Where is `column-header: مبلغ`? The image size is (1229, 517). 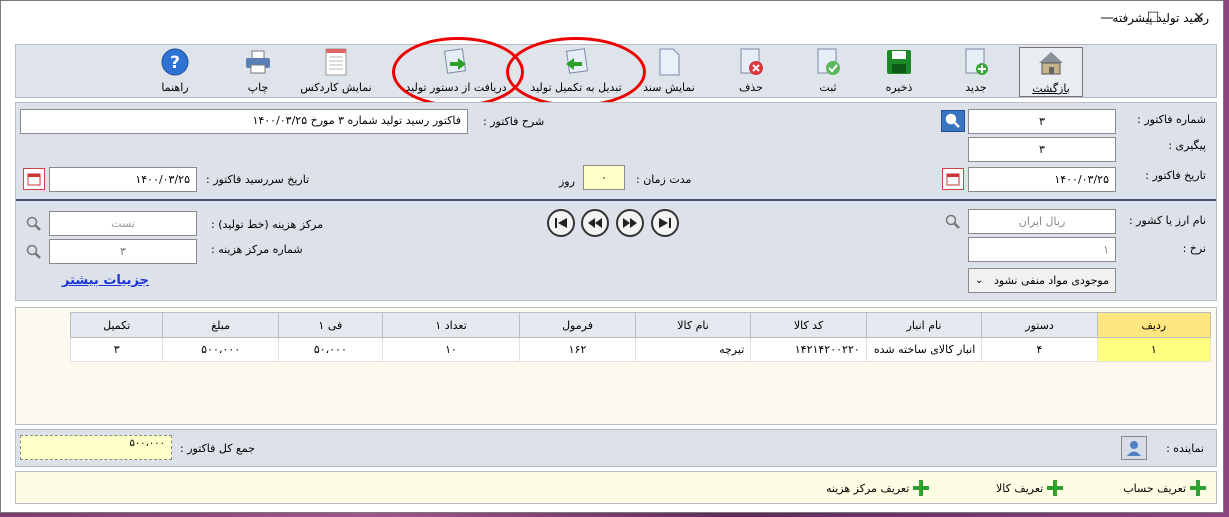 column-header: مبلغ is located at coordinates (220, 325).